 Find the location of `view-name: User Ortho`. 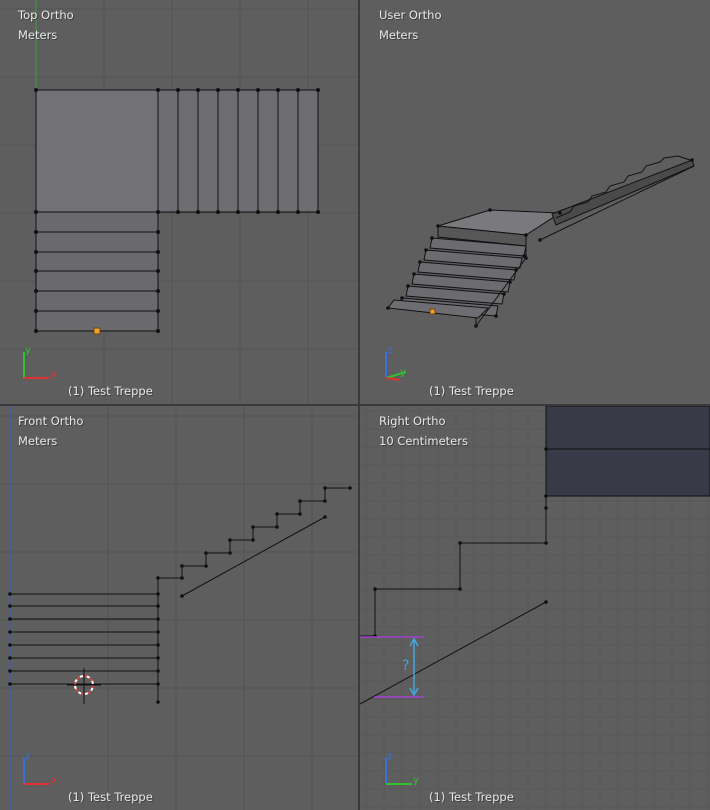

view-name: User Ortho is located at coordinates (410, 15).